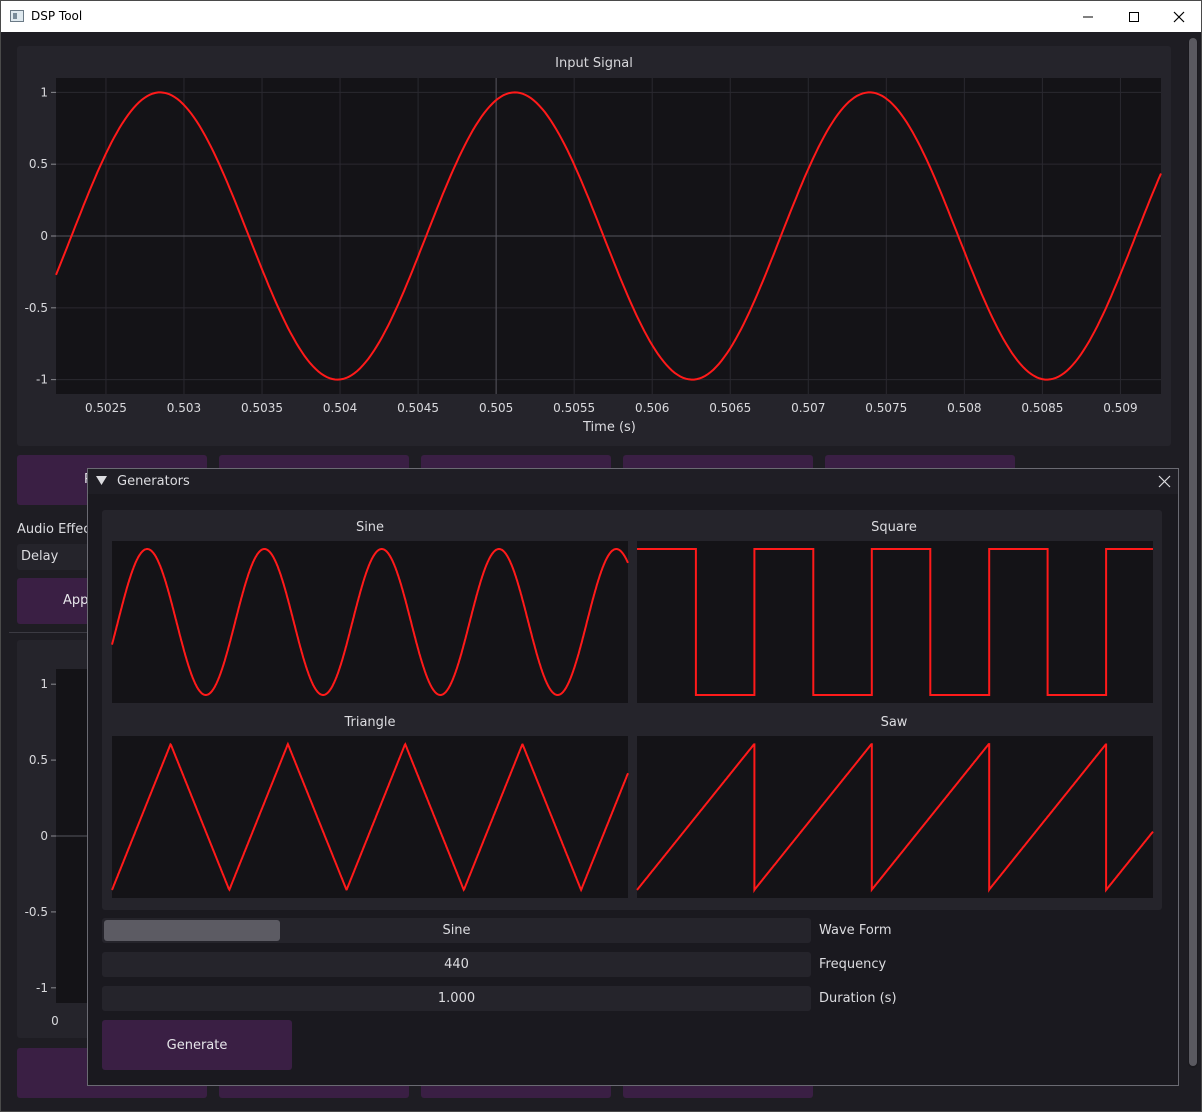 The height and width of the screenshot is (1112, 1202). I want to click on square-wave-line, so click(895, 622).